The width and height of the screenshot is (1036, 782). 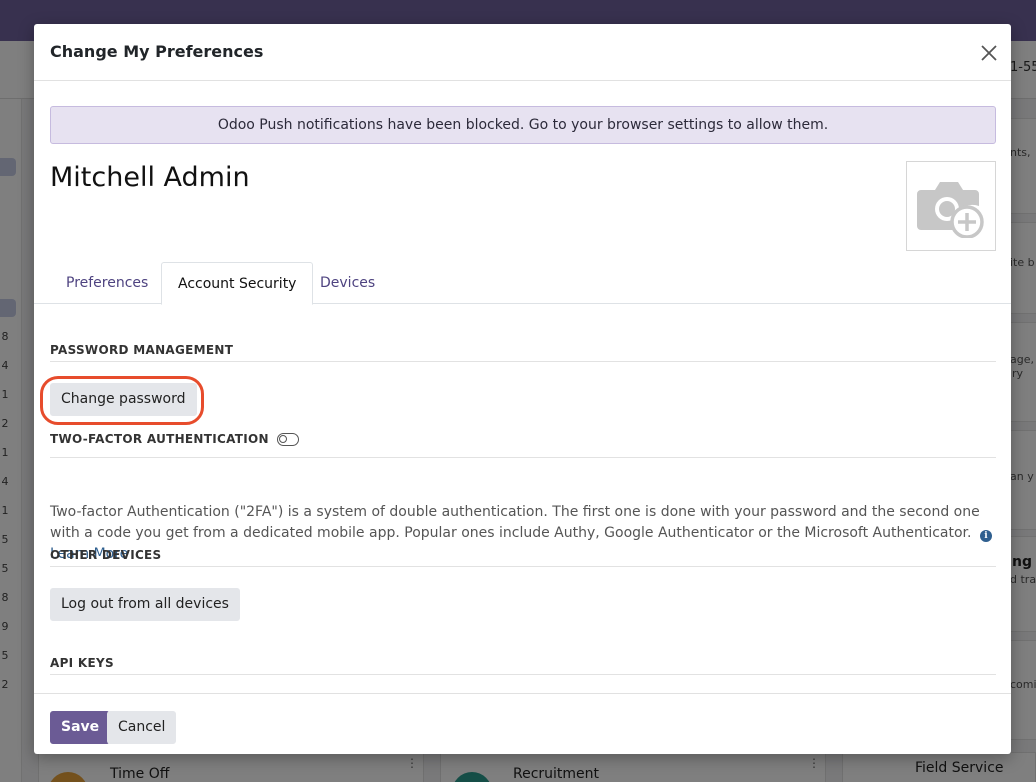 What do you see at coordinates (522, 283) in the screenshot?
I see `tab-bar: Preferences Account Security Devices` at bounding box center [522, 283].